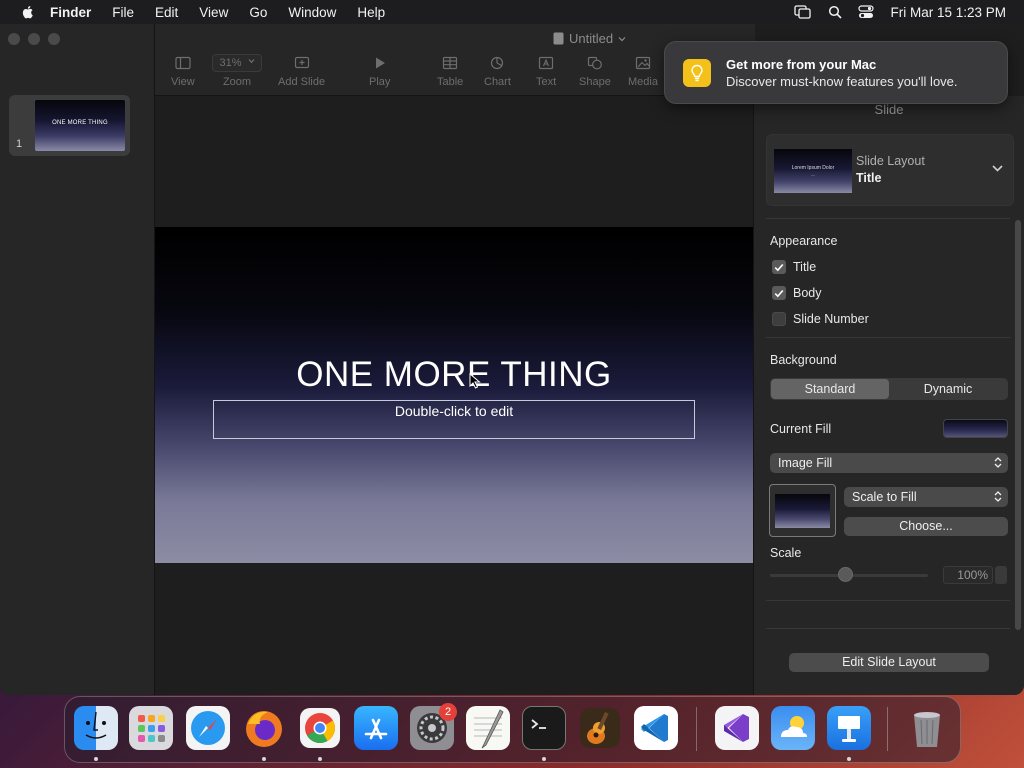 The image size is (1024, 768). Describe the element at coordinates (926, 497) in the screenshot. I see `scale-mode-popup: Scale to Fill` at that location.